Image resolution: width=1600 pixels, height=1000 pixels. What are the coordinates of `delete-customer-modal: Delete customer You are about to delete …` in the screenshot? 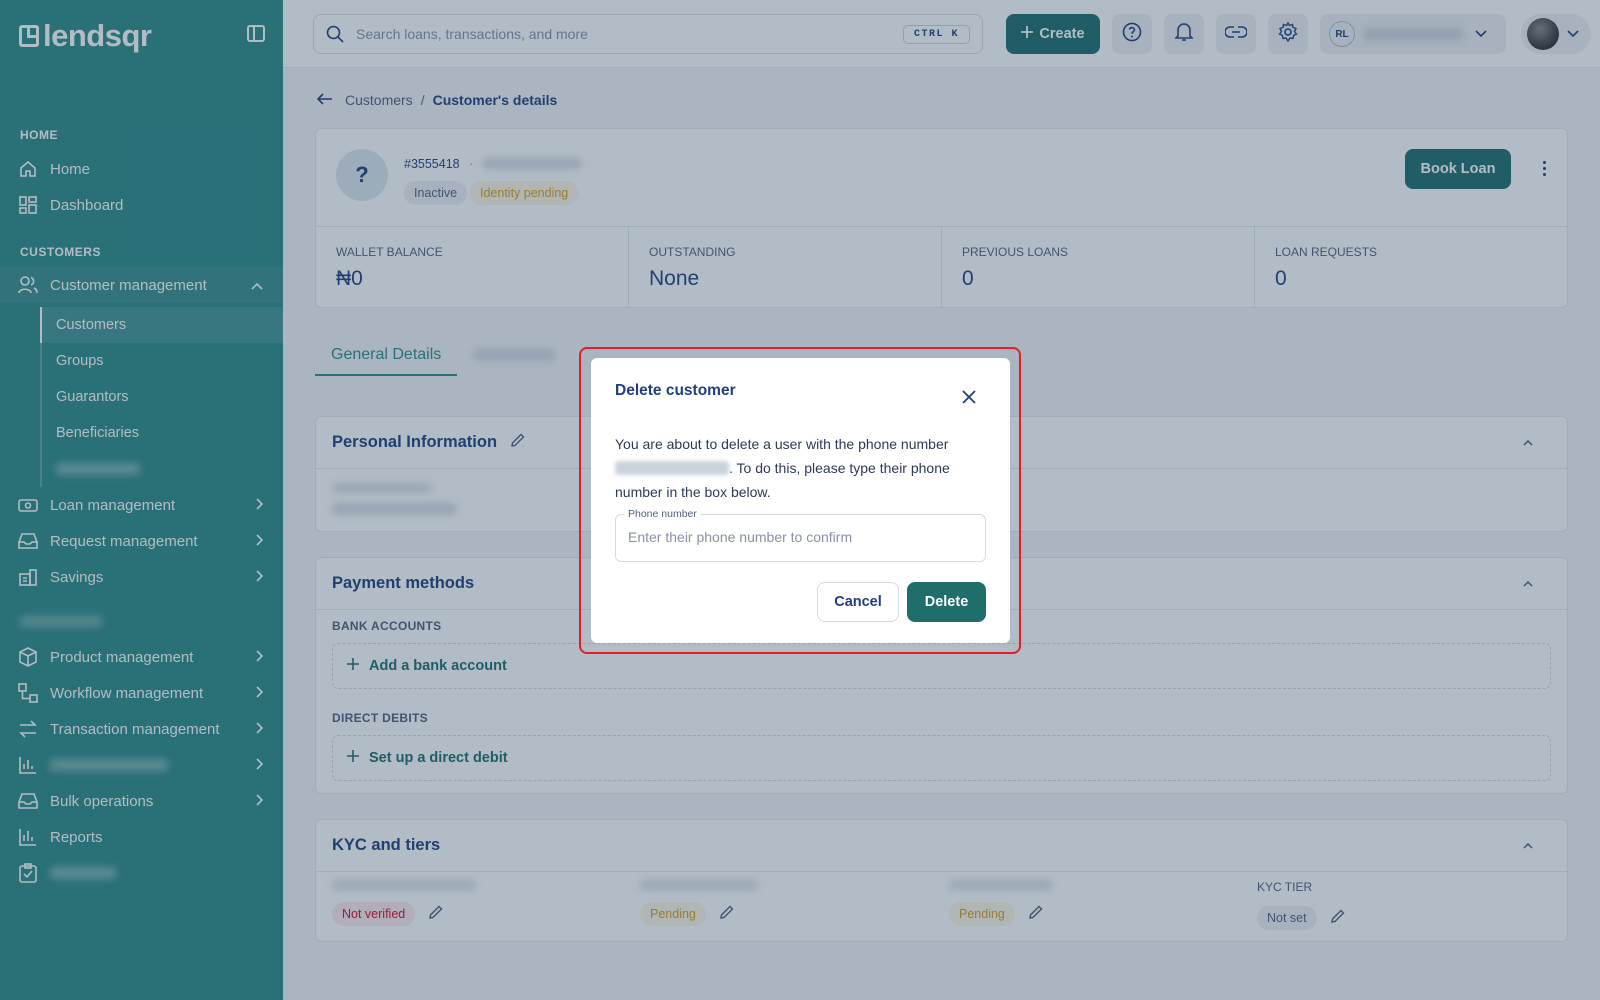 It's located at (800, 500).